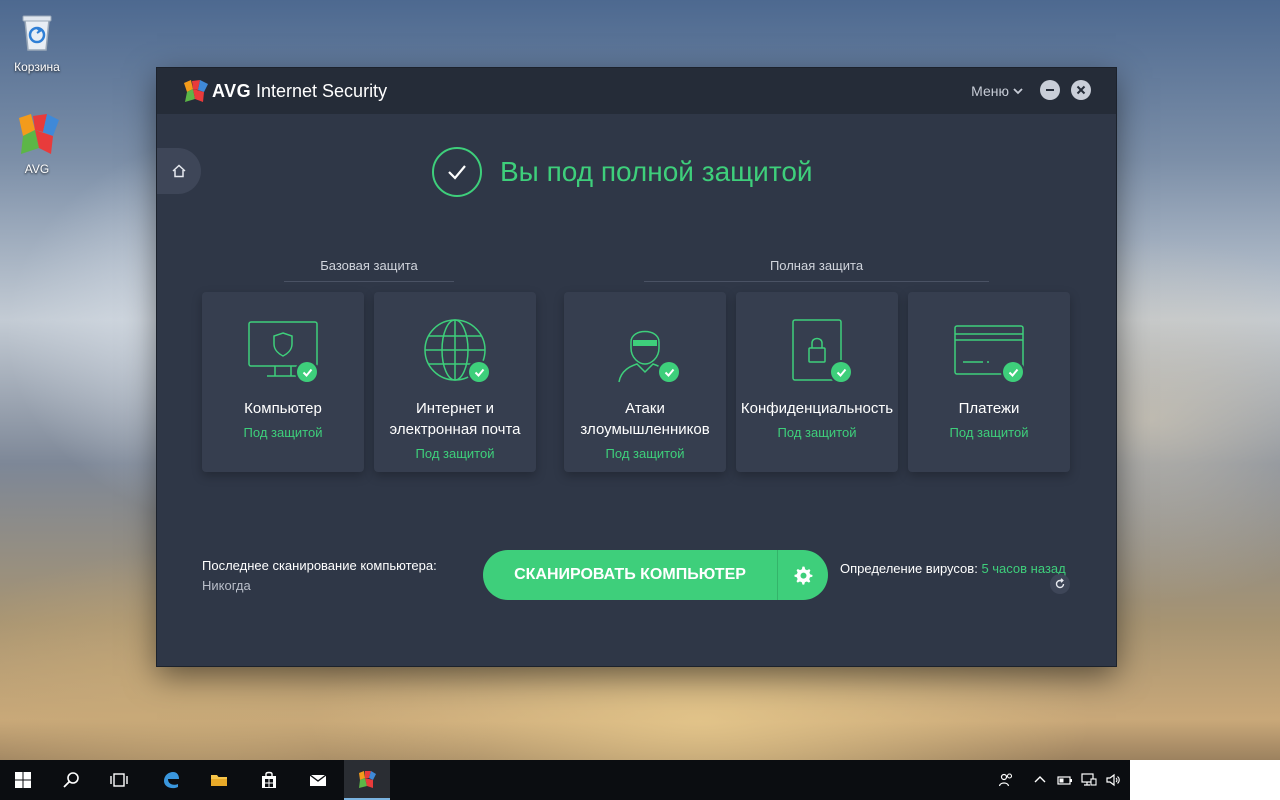 This screenshot has height=800, width=1280. Describe the element at coordinates (817, 382) in the screenshot. I see `card-privacy: Конфиденциальность Под защитой` at that location.